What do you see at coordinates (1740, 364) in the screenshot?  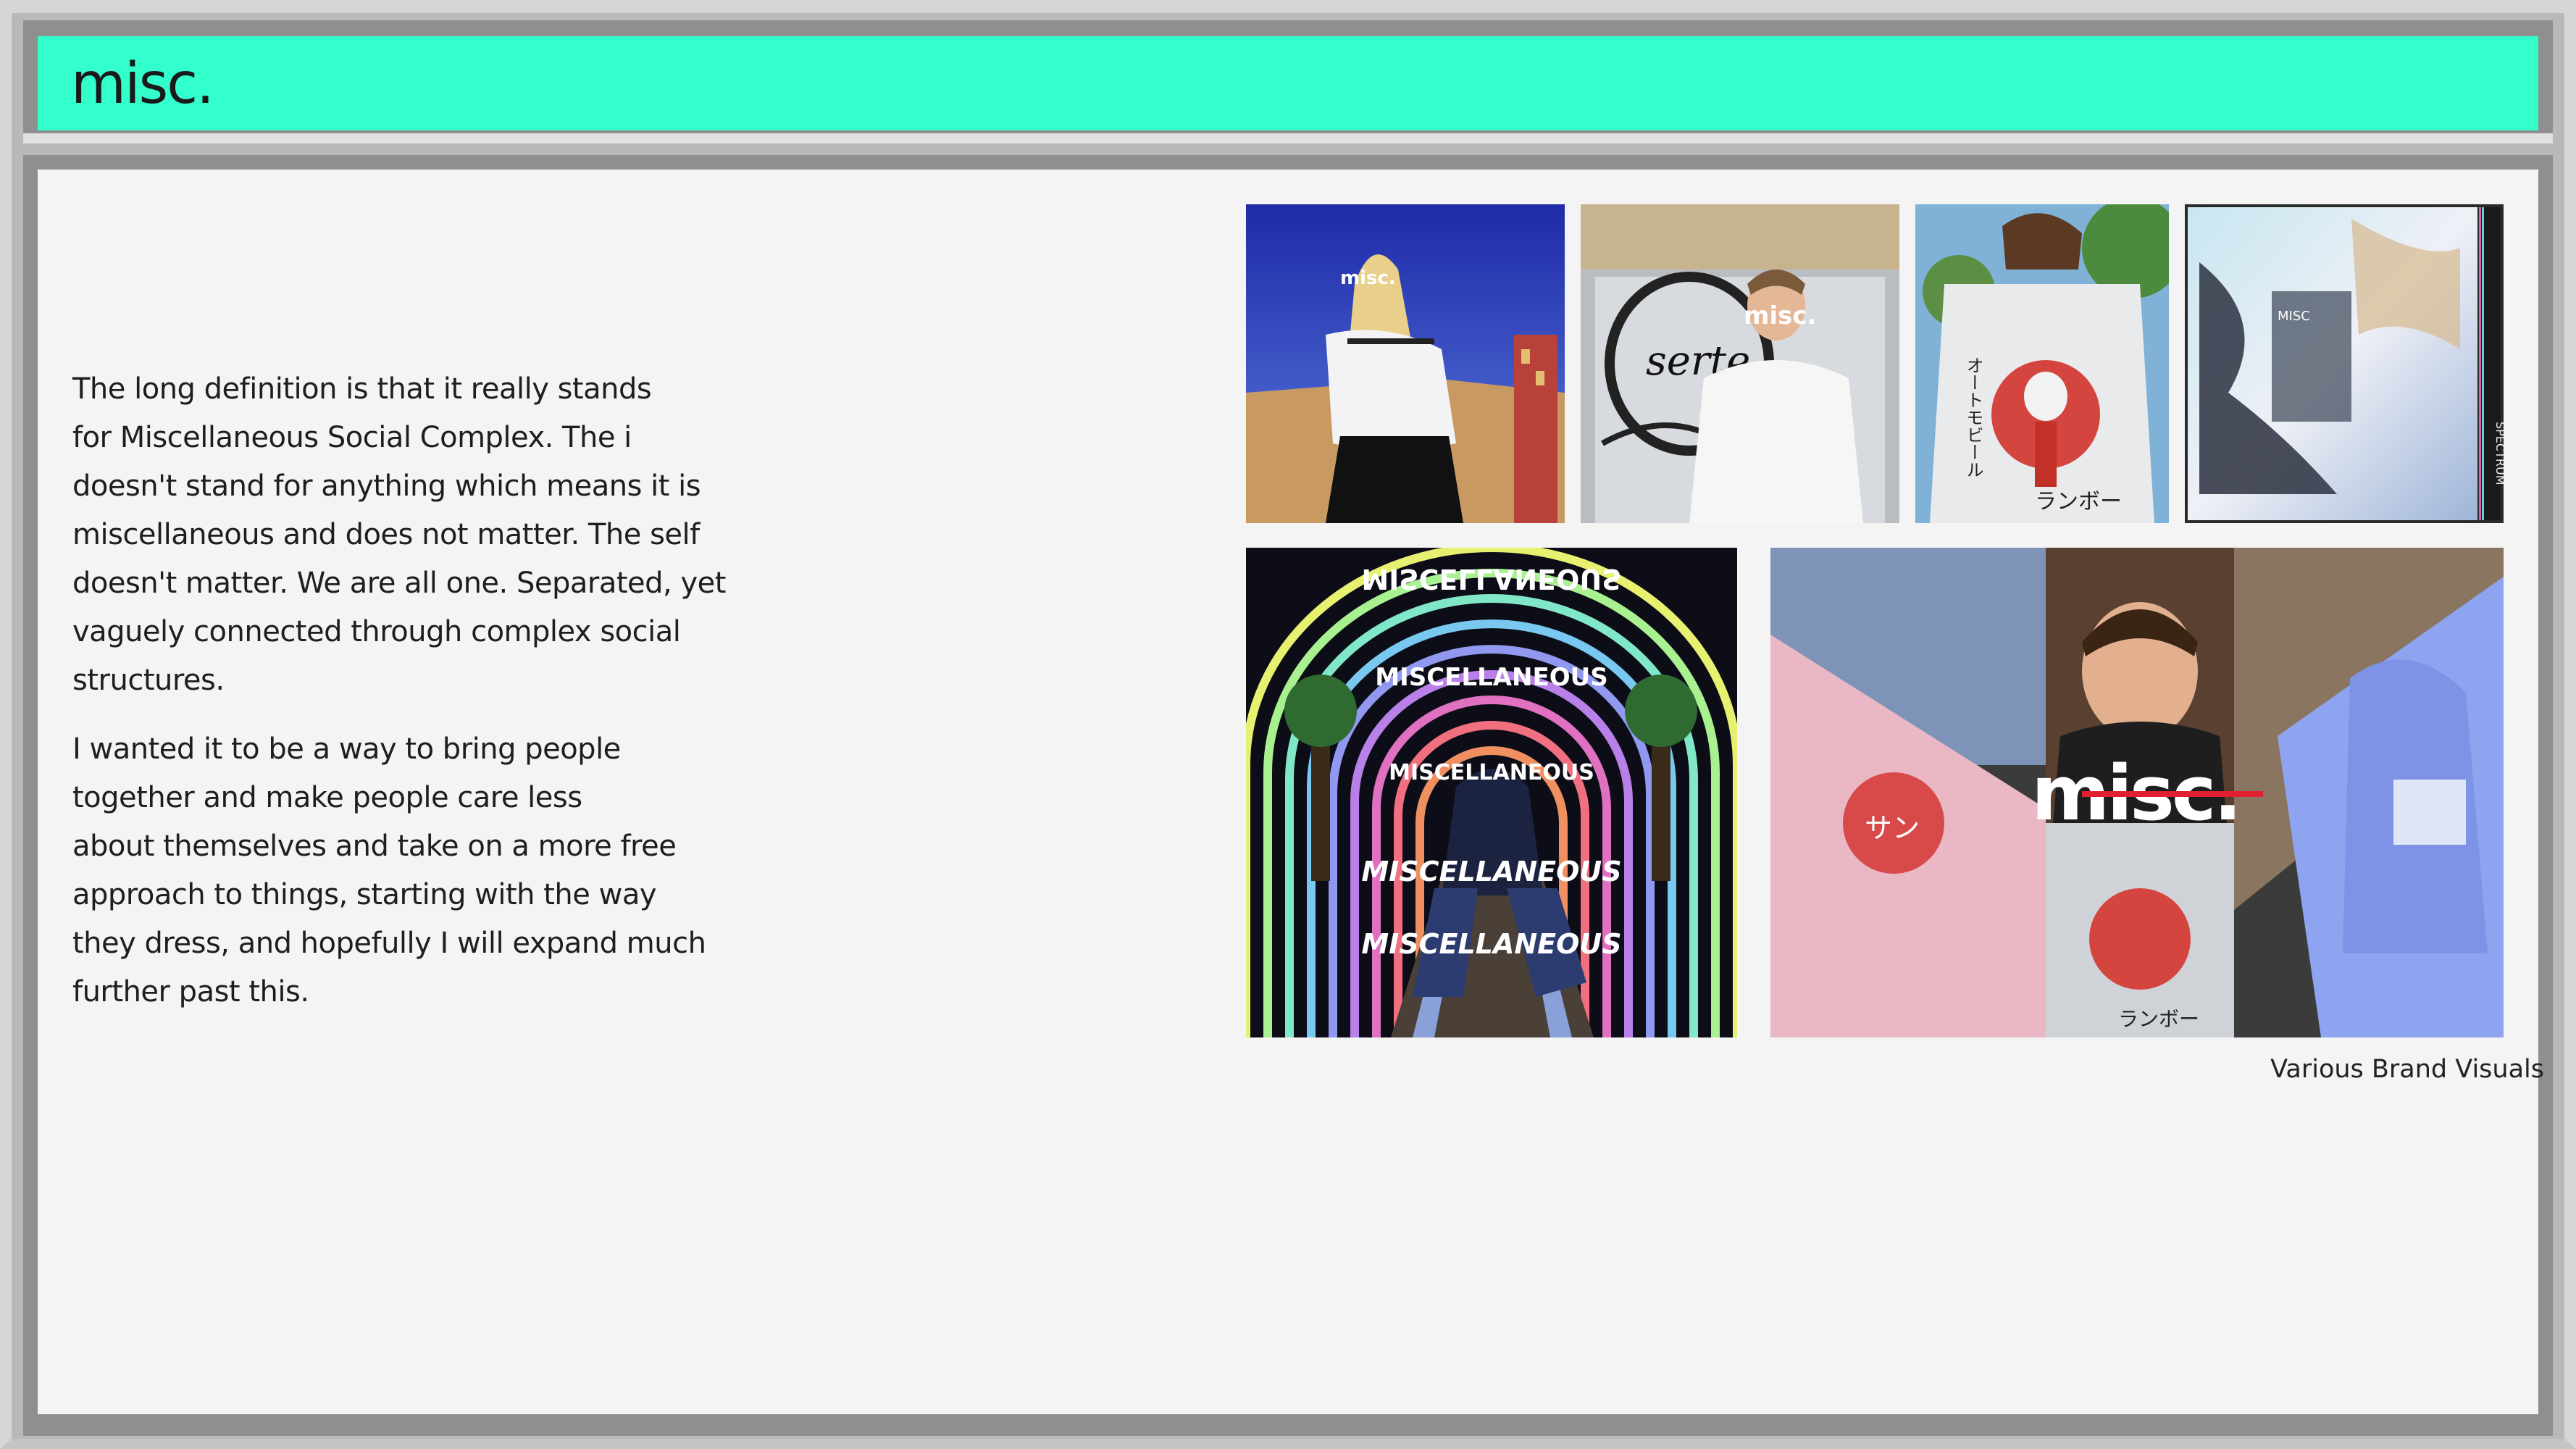 I see `photo-graffiti-hoodie: serte misc.` at bounding box center [1740, 364].